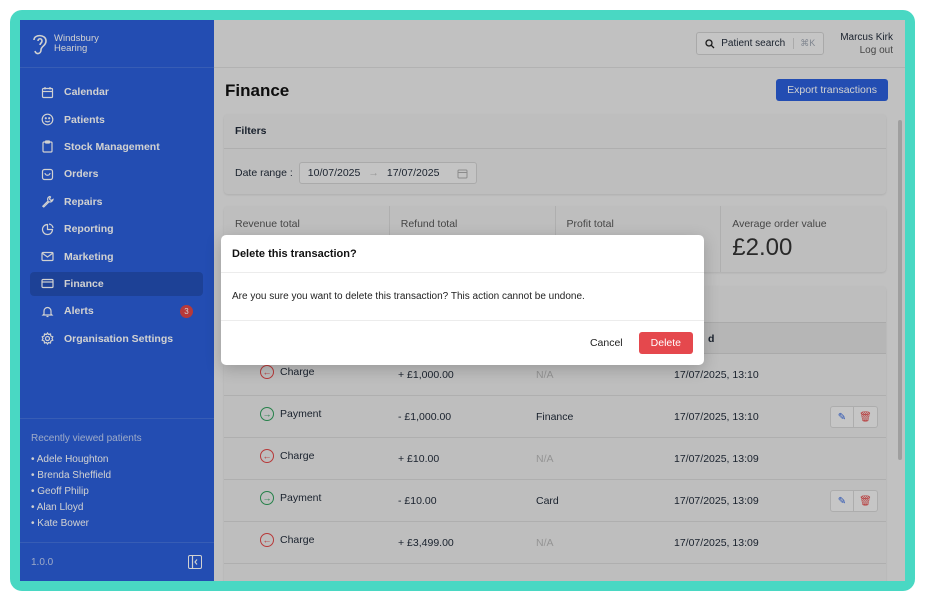 This screenshot has width=925, height=600. I want to click on dialog-actions: Cancel Delete, so click(462, 343).